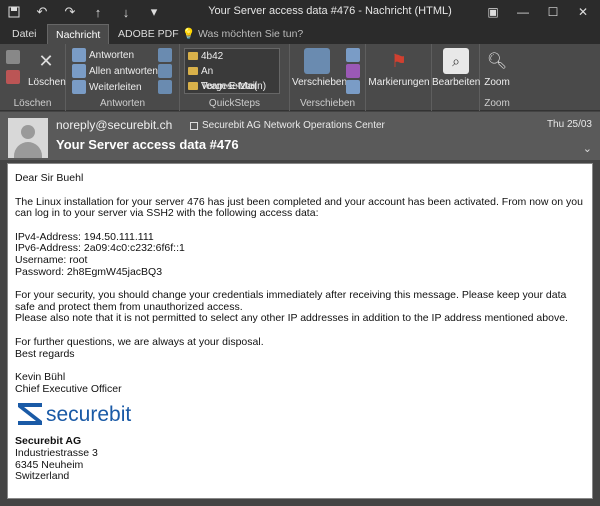 This screenshot has height=506, width=600. Describe the element at coordinates (317, 61) in the screenshot. I see `move-folder-icon` at that location.